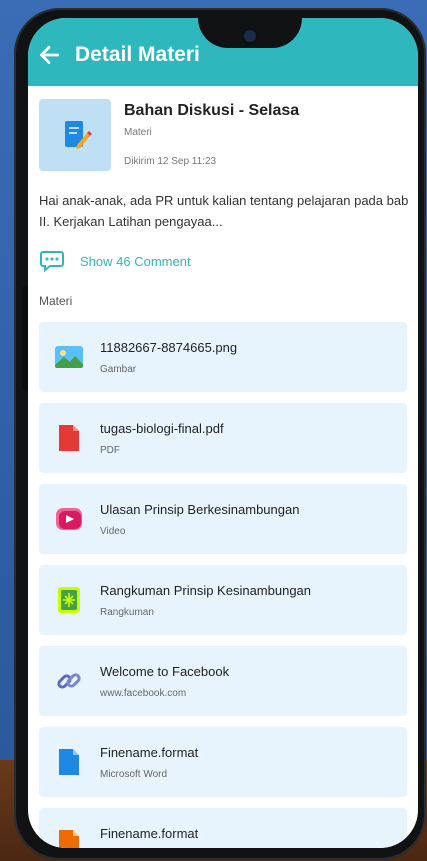  What do you see at coordinates (69, 681) in the screenshot?
I see `link-icon` at bounding box center [69, 681].